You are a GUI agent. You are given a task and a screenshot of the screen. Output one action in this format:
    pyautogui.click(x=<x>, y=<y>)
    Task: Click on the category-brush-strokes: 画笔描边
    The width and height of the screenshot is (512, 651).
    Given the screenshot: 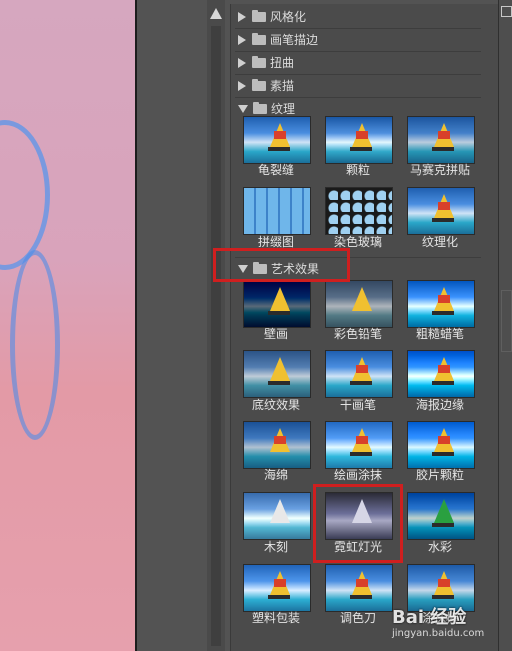 What is the action you would take?
    pyautogui.click(x=358, y=39)
    